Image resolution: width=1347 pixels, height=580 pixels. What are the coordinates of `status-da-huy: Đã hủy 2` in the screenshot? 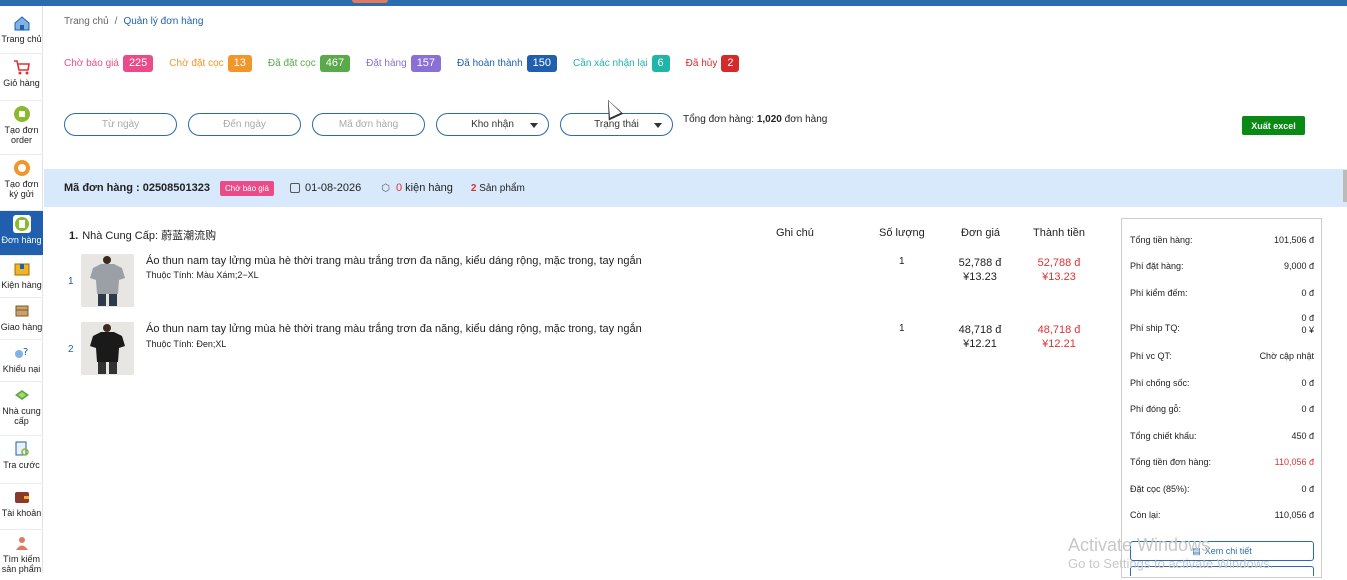 It's located at (713, 63).